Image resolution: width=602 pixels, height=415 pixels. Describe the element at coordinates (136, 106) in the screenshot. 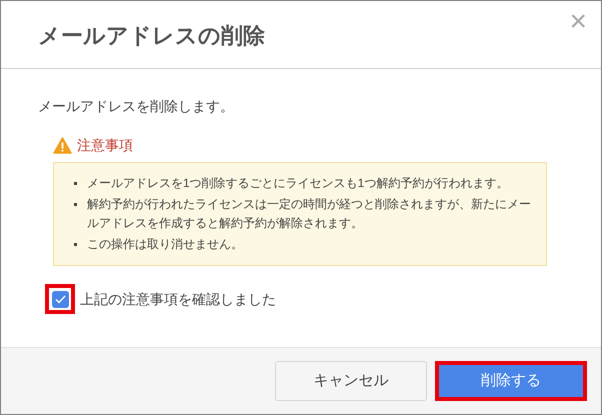

I see `message-text: メールアドレスを削除します。` at that location.